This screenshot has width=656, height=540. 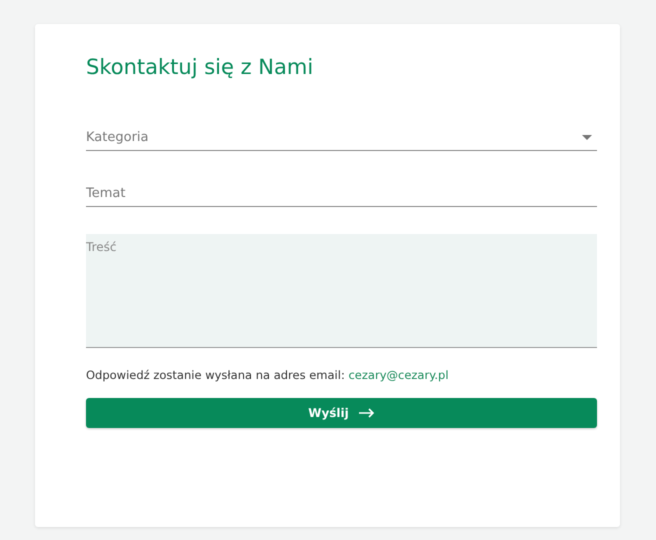 I want to click on email-link: cezary@cezary.pl, so click(x=398, y=375).